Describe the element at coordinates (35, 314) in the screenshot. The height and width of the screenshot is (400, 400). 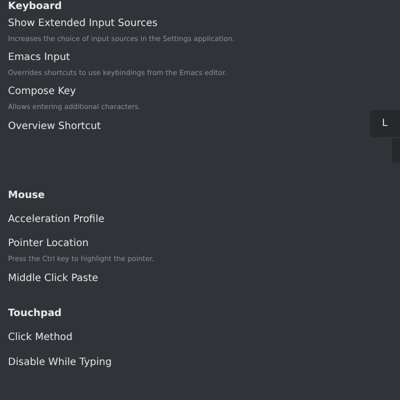
I see `section-header: Touchpad` at that location.